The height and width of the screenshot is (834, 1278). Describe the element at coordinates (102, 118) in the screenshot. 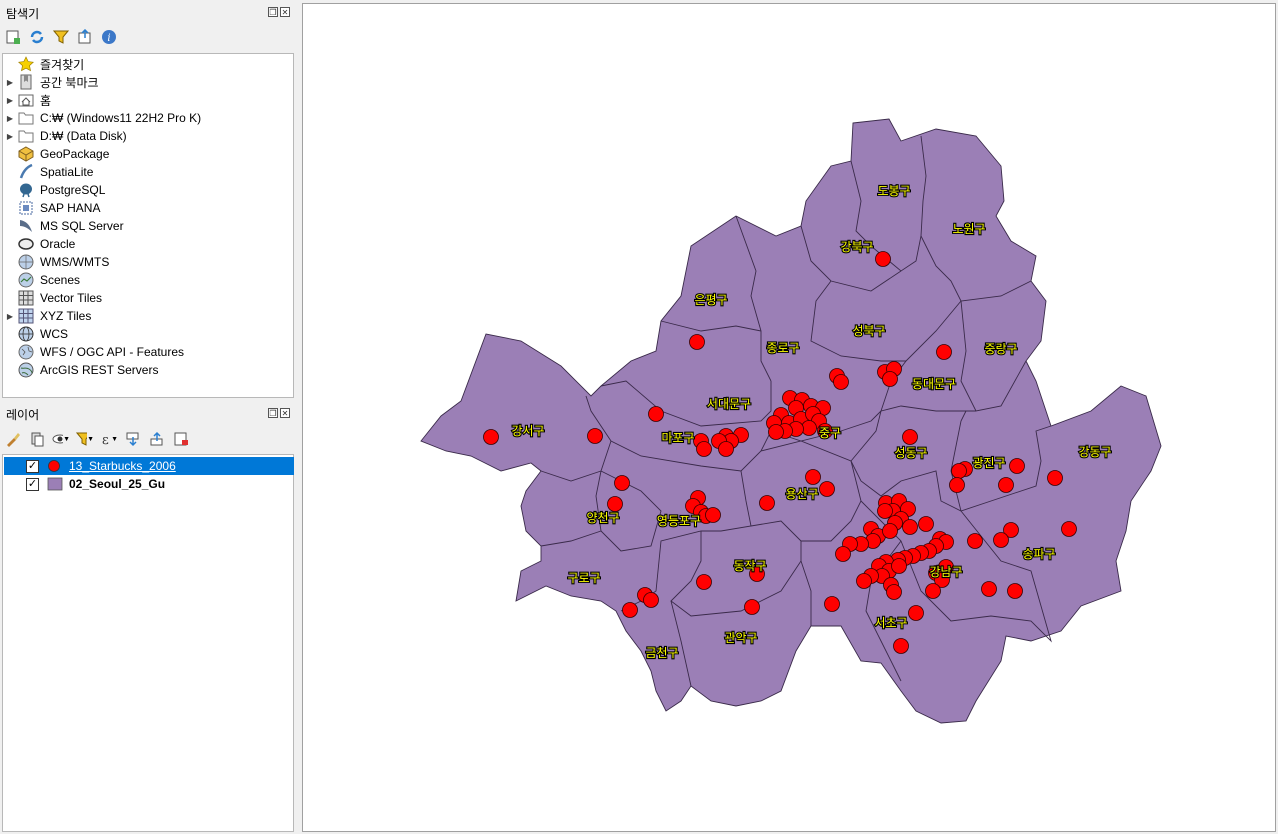

I see `browser-item-folder: ▶ C:₩ (Windows11 22H2 Pro K)` at that location.